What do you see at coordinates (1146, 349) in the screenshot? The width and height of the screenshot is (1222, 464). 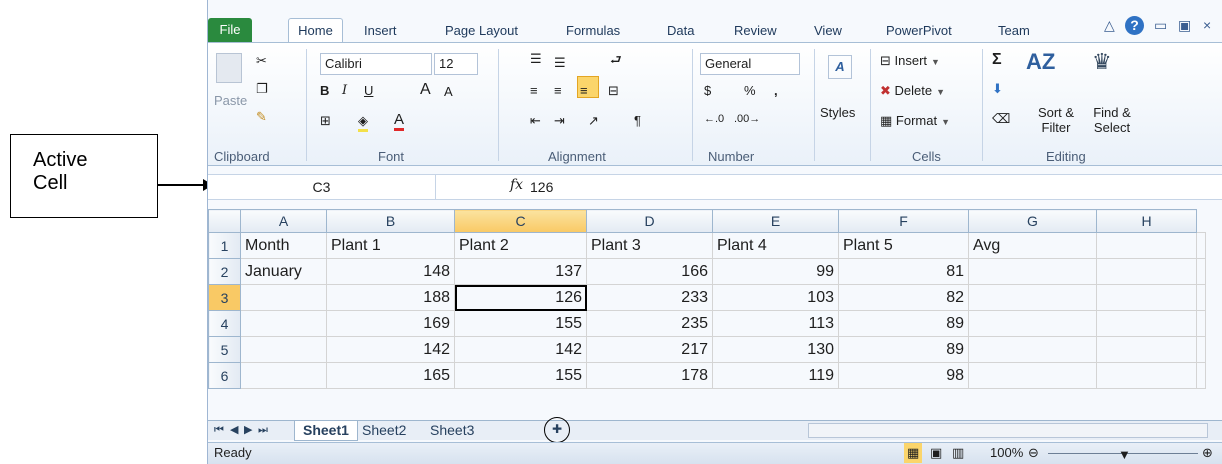 I see `cell-h5` at bounding box center [1146, 349].